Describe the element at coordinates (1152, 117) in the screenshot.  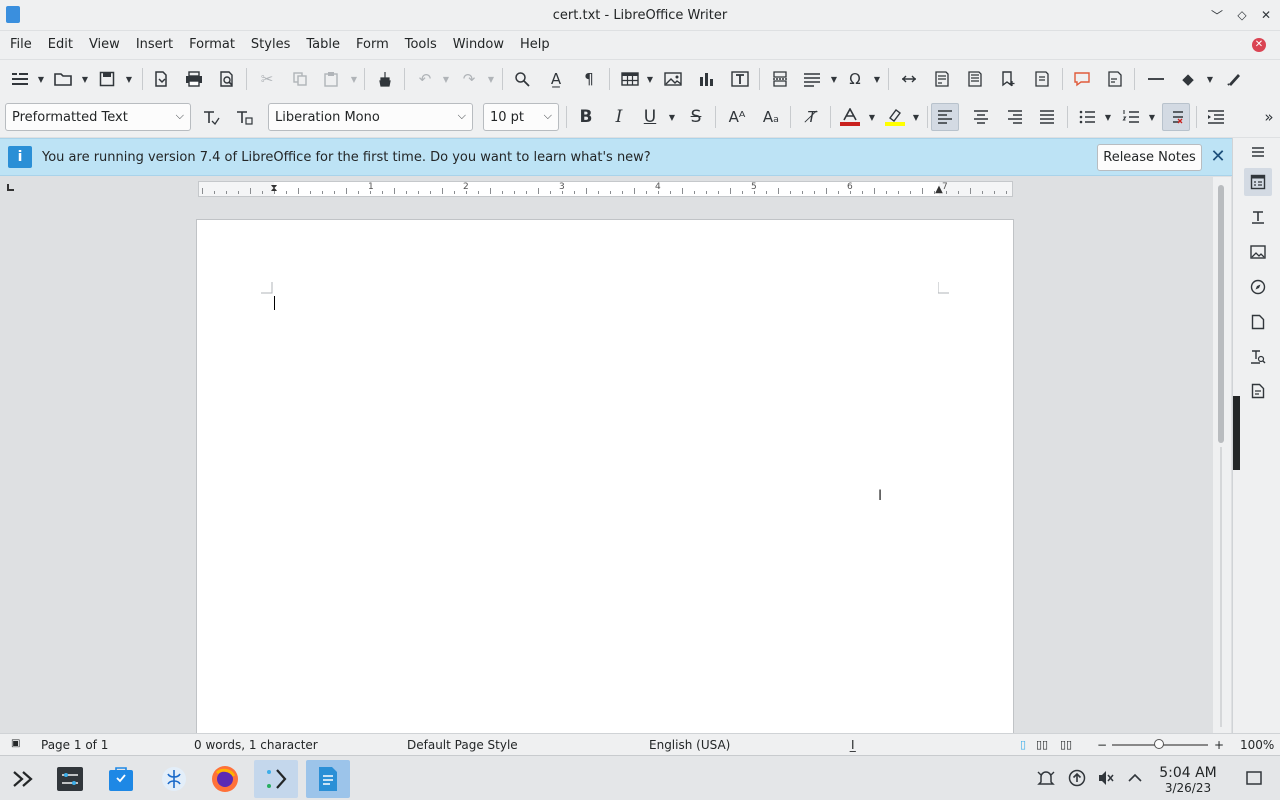
I see `numbered-list-dropdown-icon: ▼` at that location.